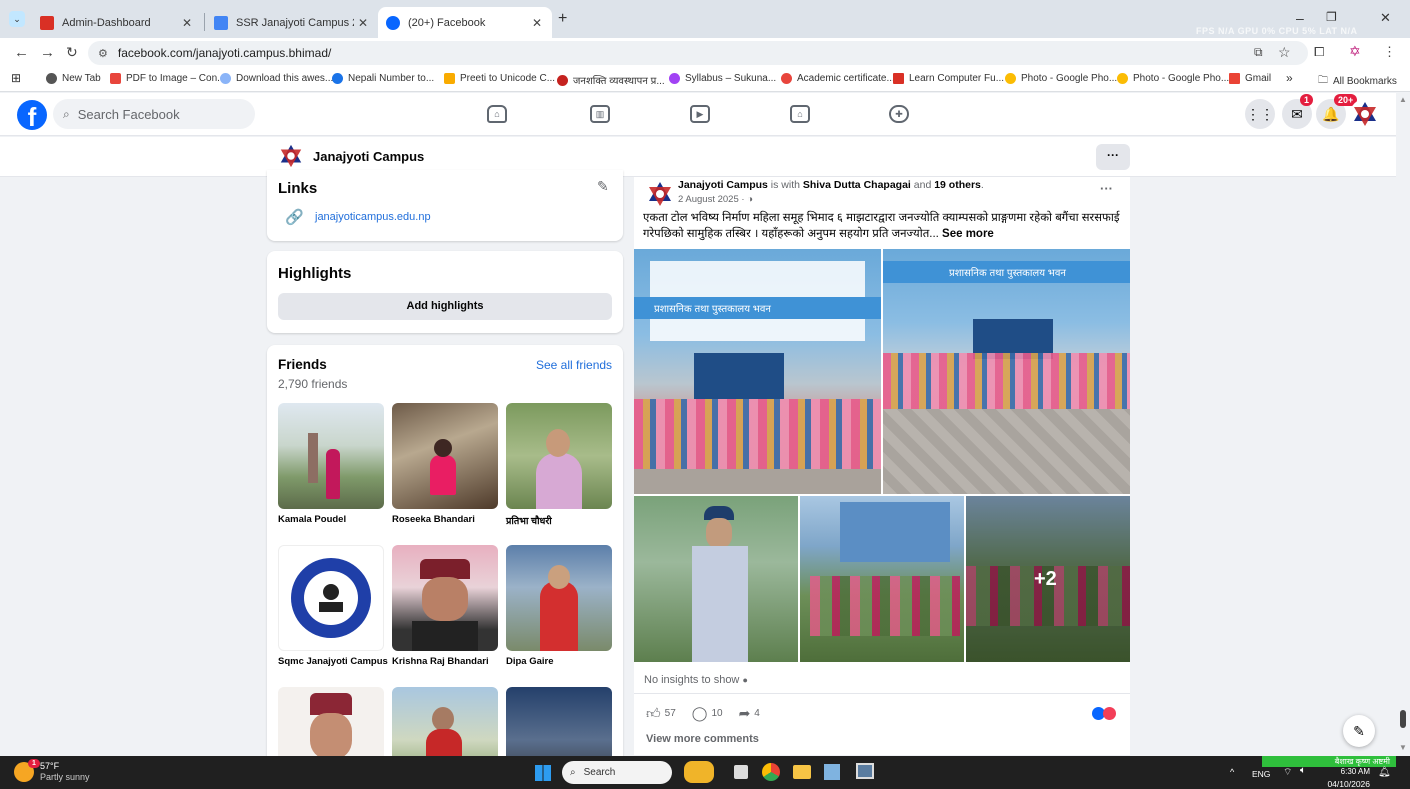 The width and height of the screenshot is (1410, 789). Describe the element at coordinates (1289, 78) in the screenshot. I see `bookmarks-overflow-button: »` at that location.